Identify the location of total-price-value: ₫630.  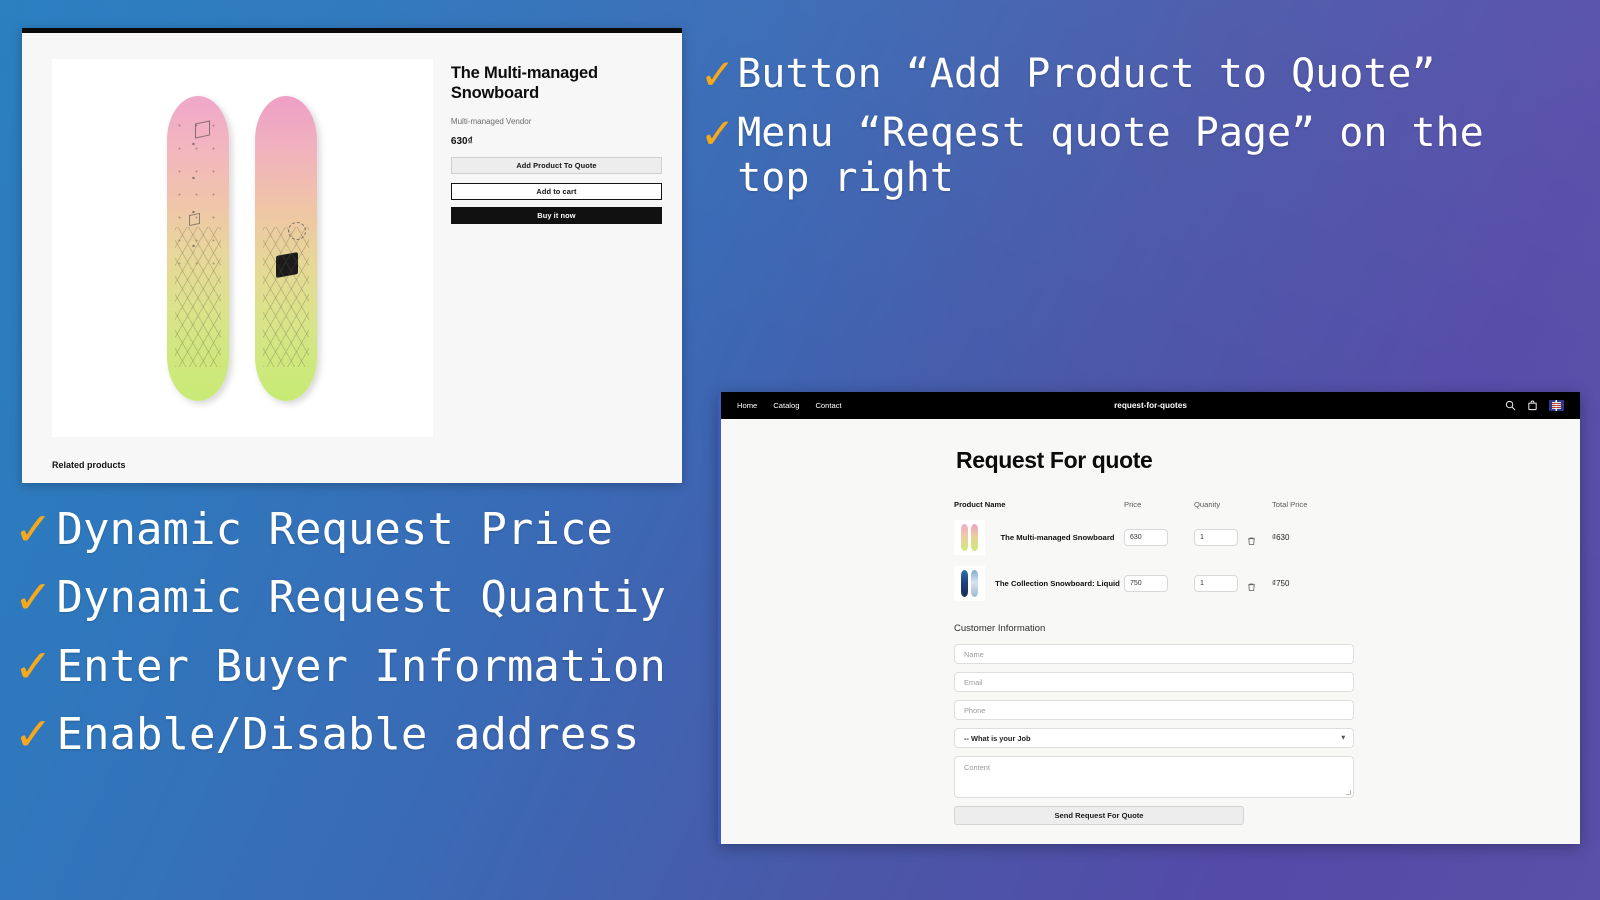
(1281, 537).